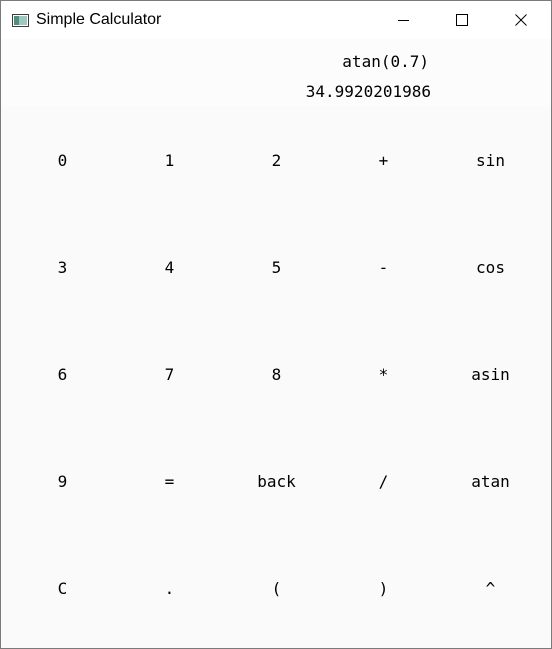  What do you see at coordinates (385, 61) in the screenshot?
I see `expression-display: atan(0.7)` at bounding box center [385, 61].